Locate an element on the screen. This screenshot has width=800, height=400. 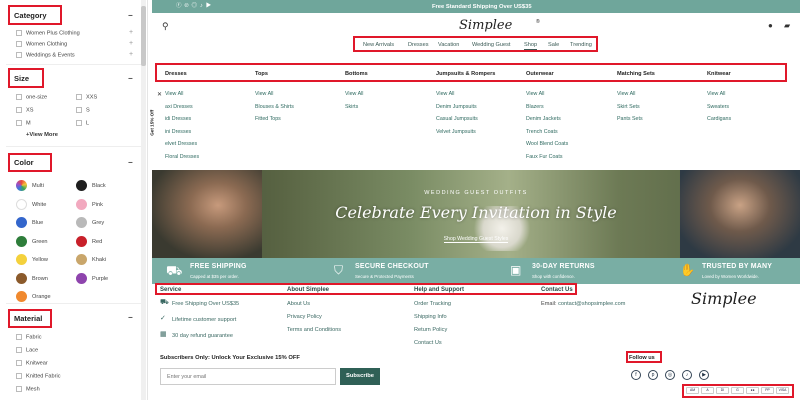
color-option: Green is located at coordinates (32, 241).